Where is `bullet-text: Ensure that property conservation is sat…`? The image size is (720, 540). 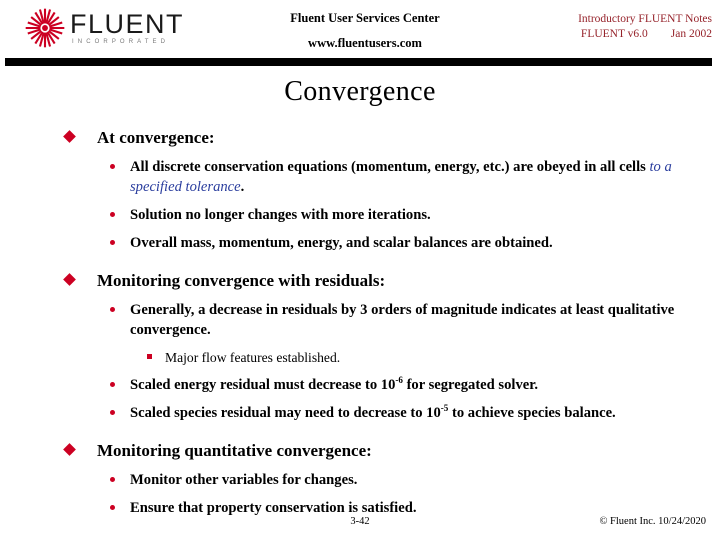
bullet-text: Ensure that property conservation is sat… is located at coordinates (273, 508).